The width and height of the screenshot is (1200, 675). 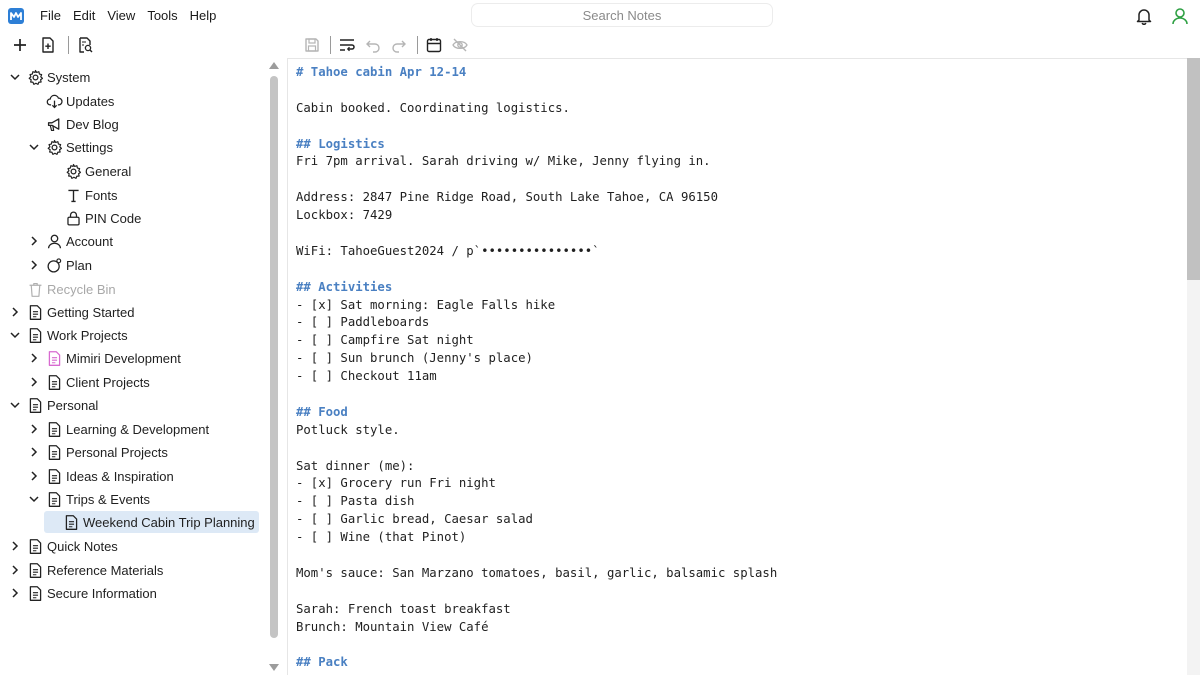 What do you see at coordinates (92, 124) in the screenshot?
I see `tree-item-label: Dev Blog` at bounding box center [92, 124].